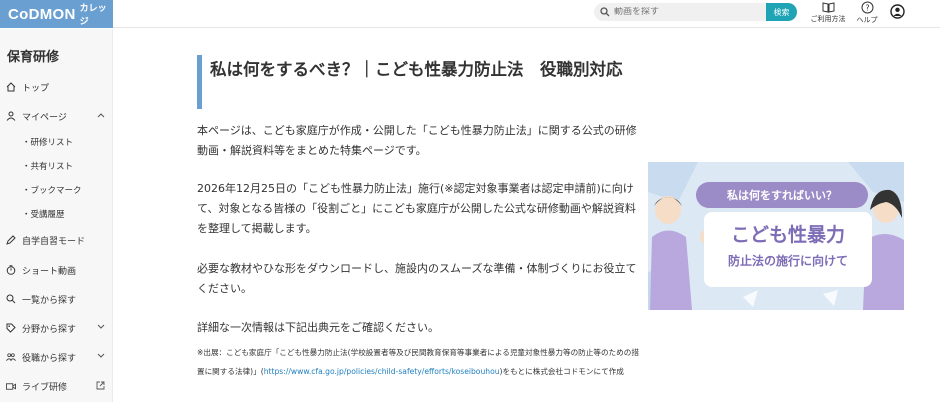  Describe the element at coordinates (43, 214) in the screenshot. I see `sidebar-sub-history: ・受講履歴` at that location.